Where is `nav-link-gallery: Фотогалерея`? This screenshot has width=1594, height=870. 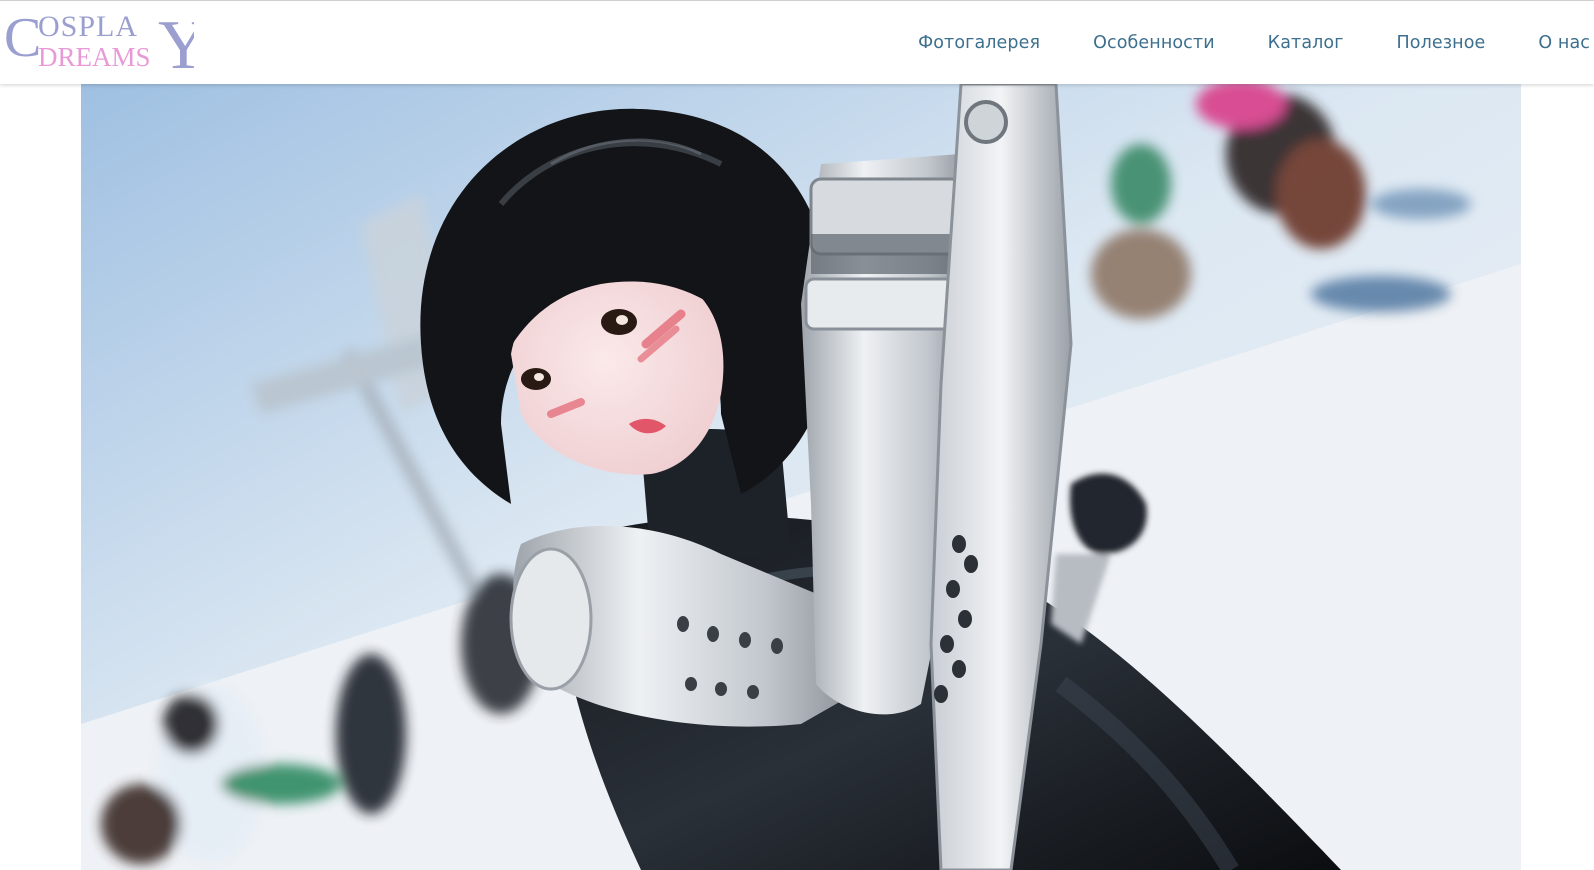
nav-link-gallery: Фотогалерея is located at coordinates (979, 43).